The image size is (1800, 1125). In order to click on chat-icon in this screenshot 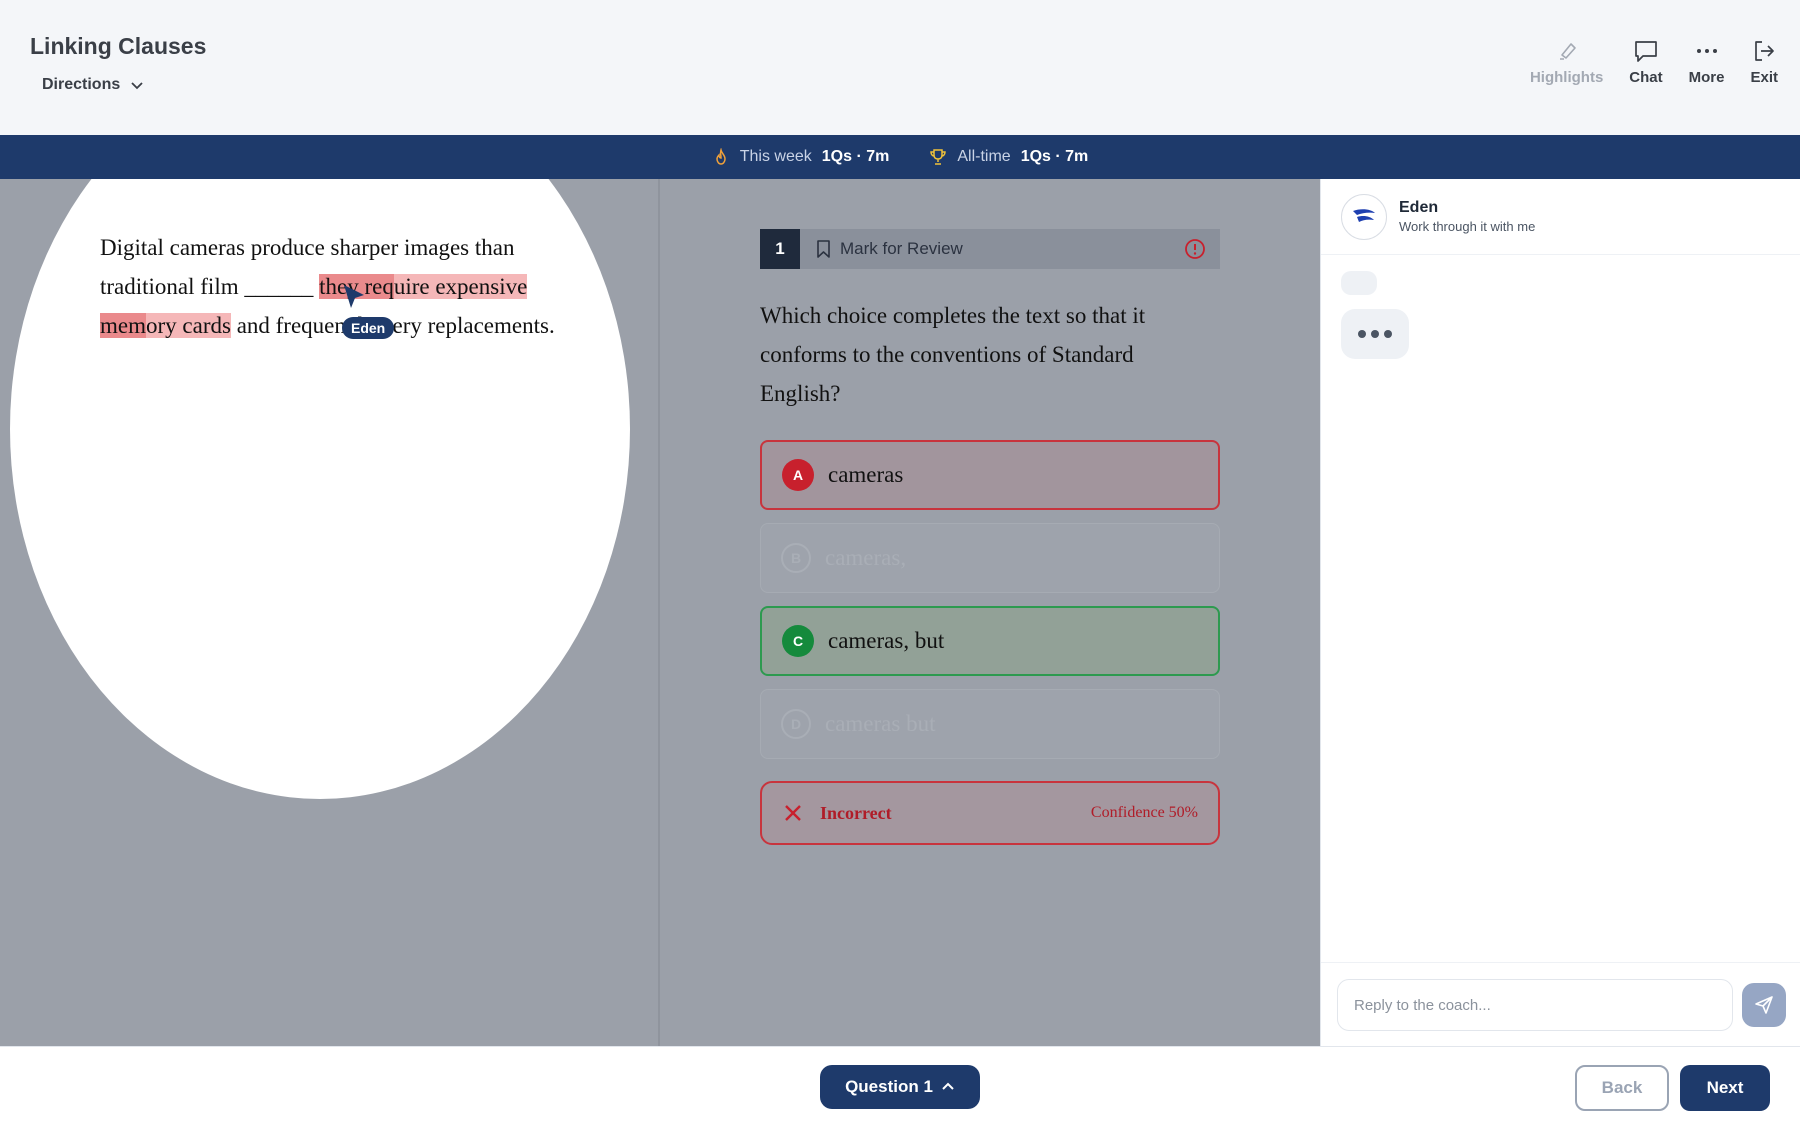, I will do `click(1646, 51)`.